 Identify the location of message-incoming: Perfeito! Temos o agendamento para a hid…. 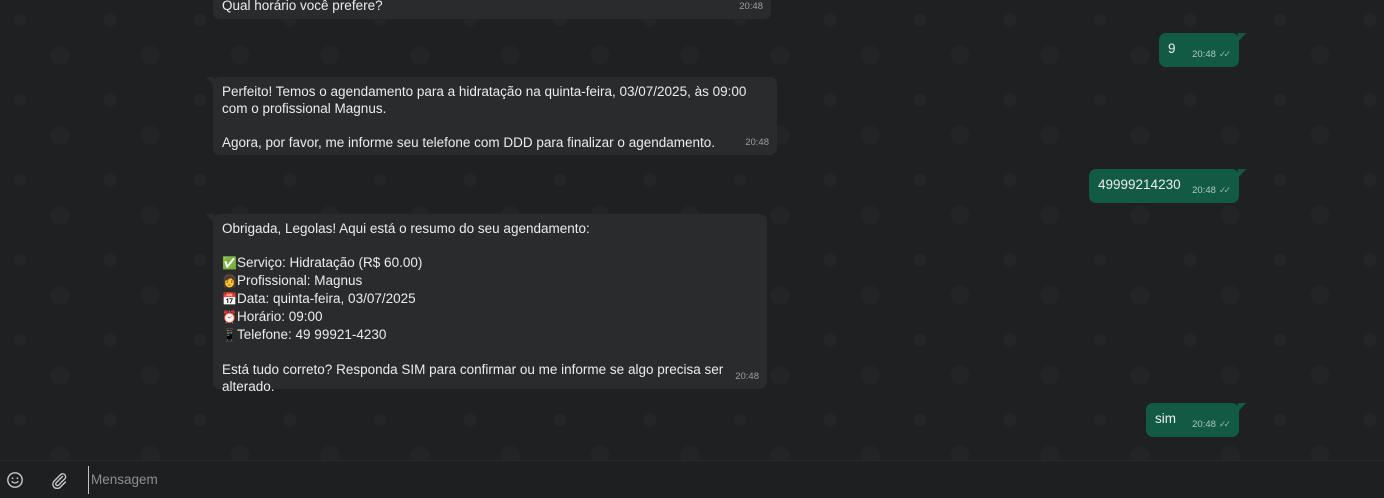
(491, 116).